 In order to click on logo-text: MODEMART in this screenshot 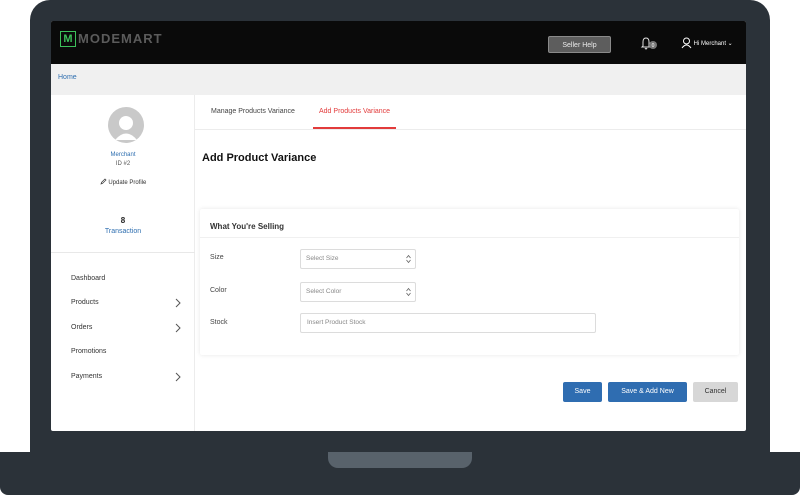, I will do `click(120, 39)`.